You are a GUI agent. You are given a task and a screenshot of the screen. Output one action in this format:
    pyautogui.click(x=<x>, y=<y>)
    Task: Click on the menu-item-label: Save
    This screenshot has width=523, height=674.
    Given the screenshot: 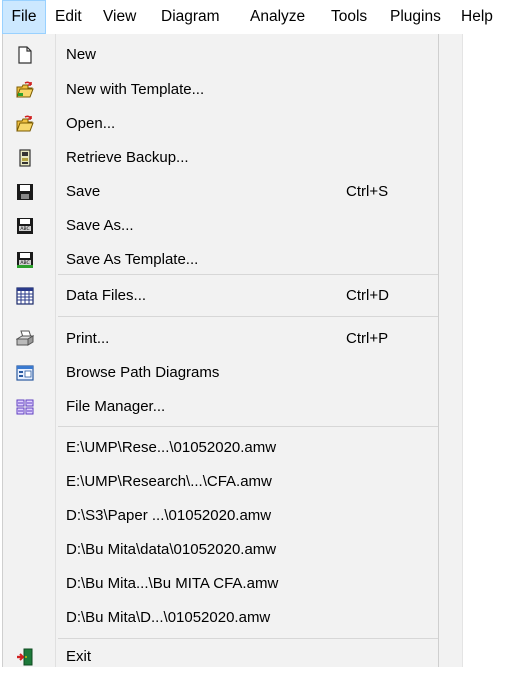 What is the action you would take?
    pyautogui.click(x=83, y=191)
    